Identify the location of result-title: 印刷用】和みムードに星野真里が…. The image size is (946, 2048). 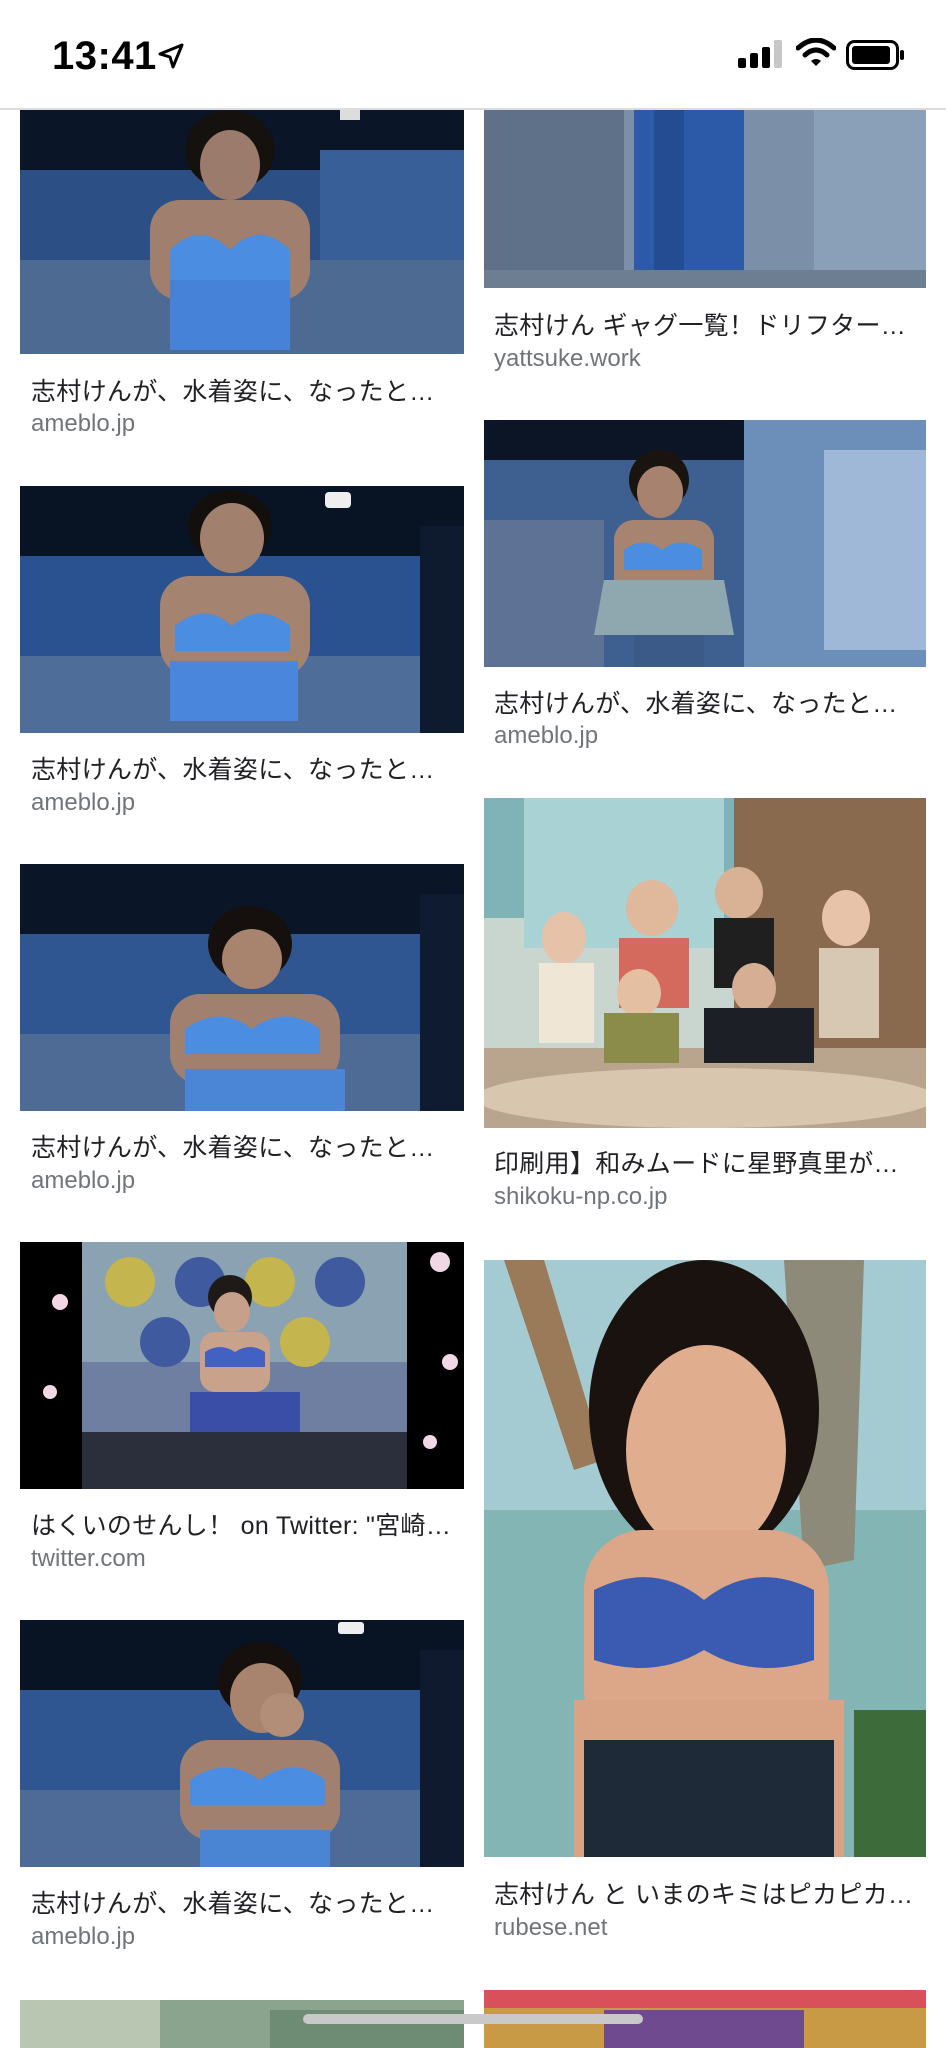
(704, 1162).